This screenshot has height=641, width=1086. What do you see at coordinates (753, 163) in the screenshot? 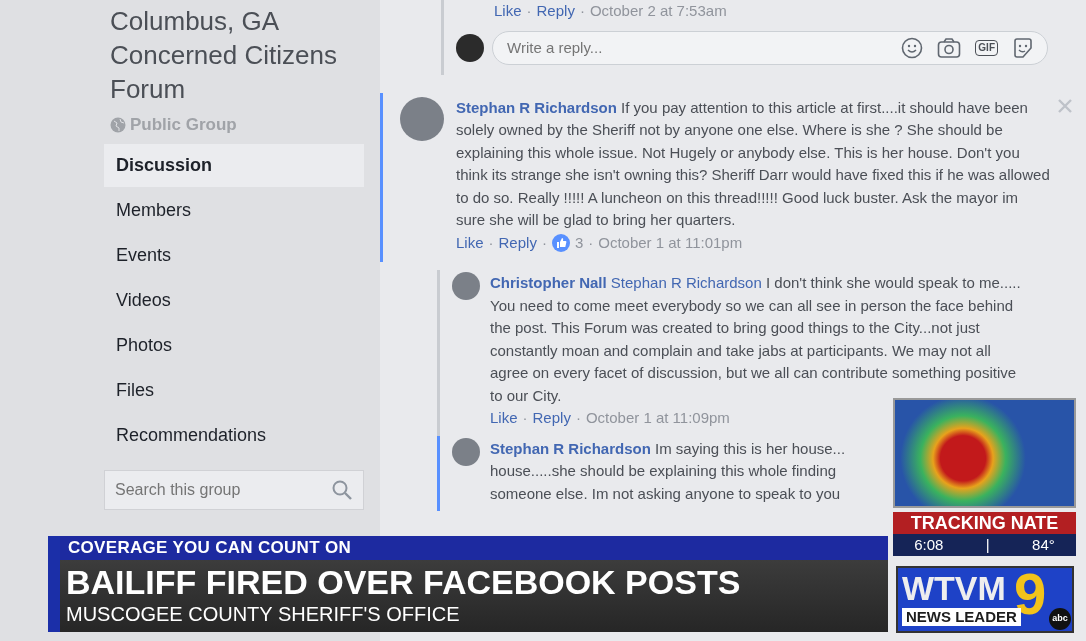
I see `comment-text: Stephan R Richardson If you pay attention to this article at first....it should have been solely owned by the Sheriff not by anyone one else. Where is she ? She should be explaining this whole issue. Not Hugely or anybody else. This is her house. Don't you think its strange she isn't owning this? Sheriff Darr would have fixed this if he was allowed to do so. Really !!!!! A luncheon on this thread!!!!! Good luck buster. Ask the mayor im sure she will be glad to bring her quarters.` at bounding box center [753, 163].